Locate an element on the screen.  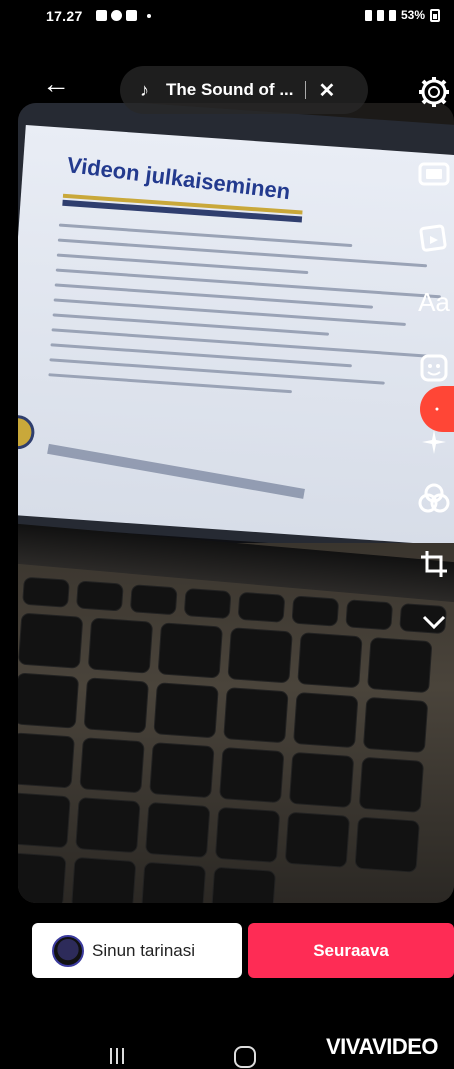
whatsapp-icon is located at coordinates (116, 15).